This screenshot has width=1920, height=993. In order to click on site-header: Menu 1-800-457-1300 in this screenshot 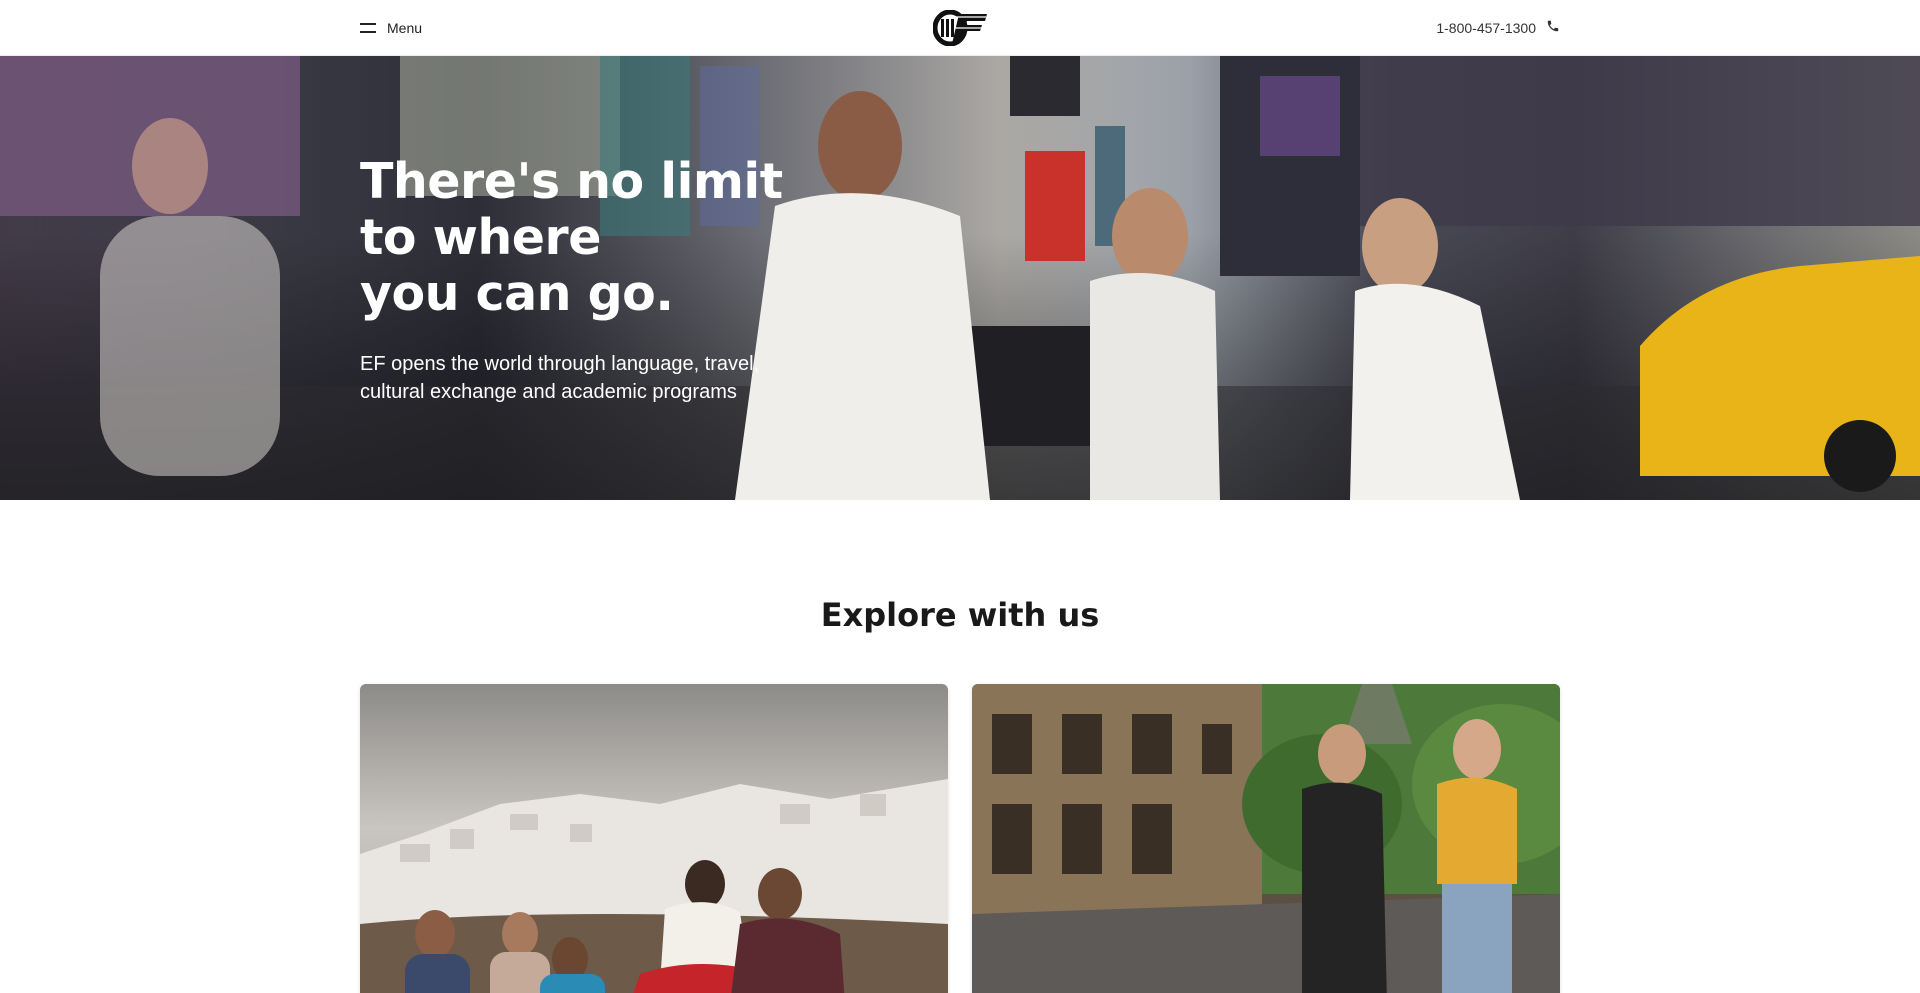, I will do `click(960, 28)`.